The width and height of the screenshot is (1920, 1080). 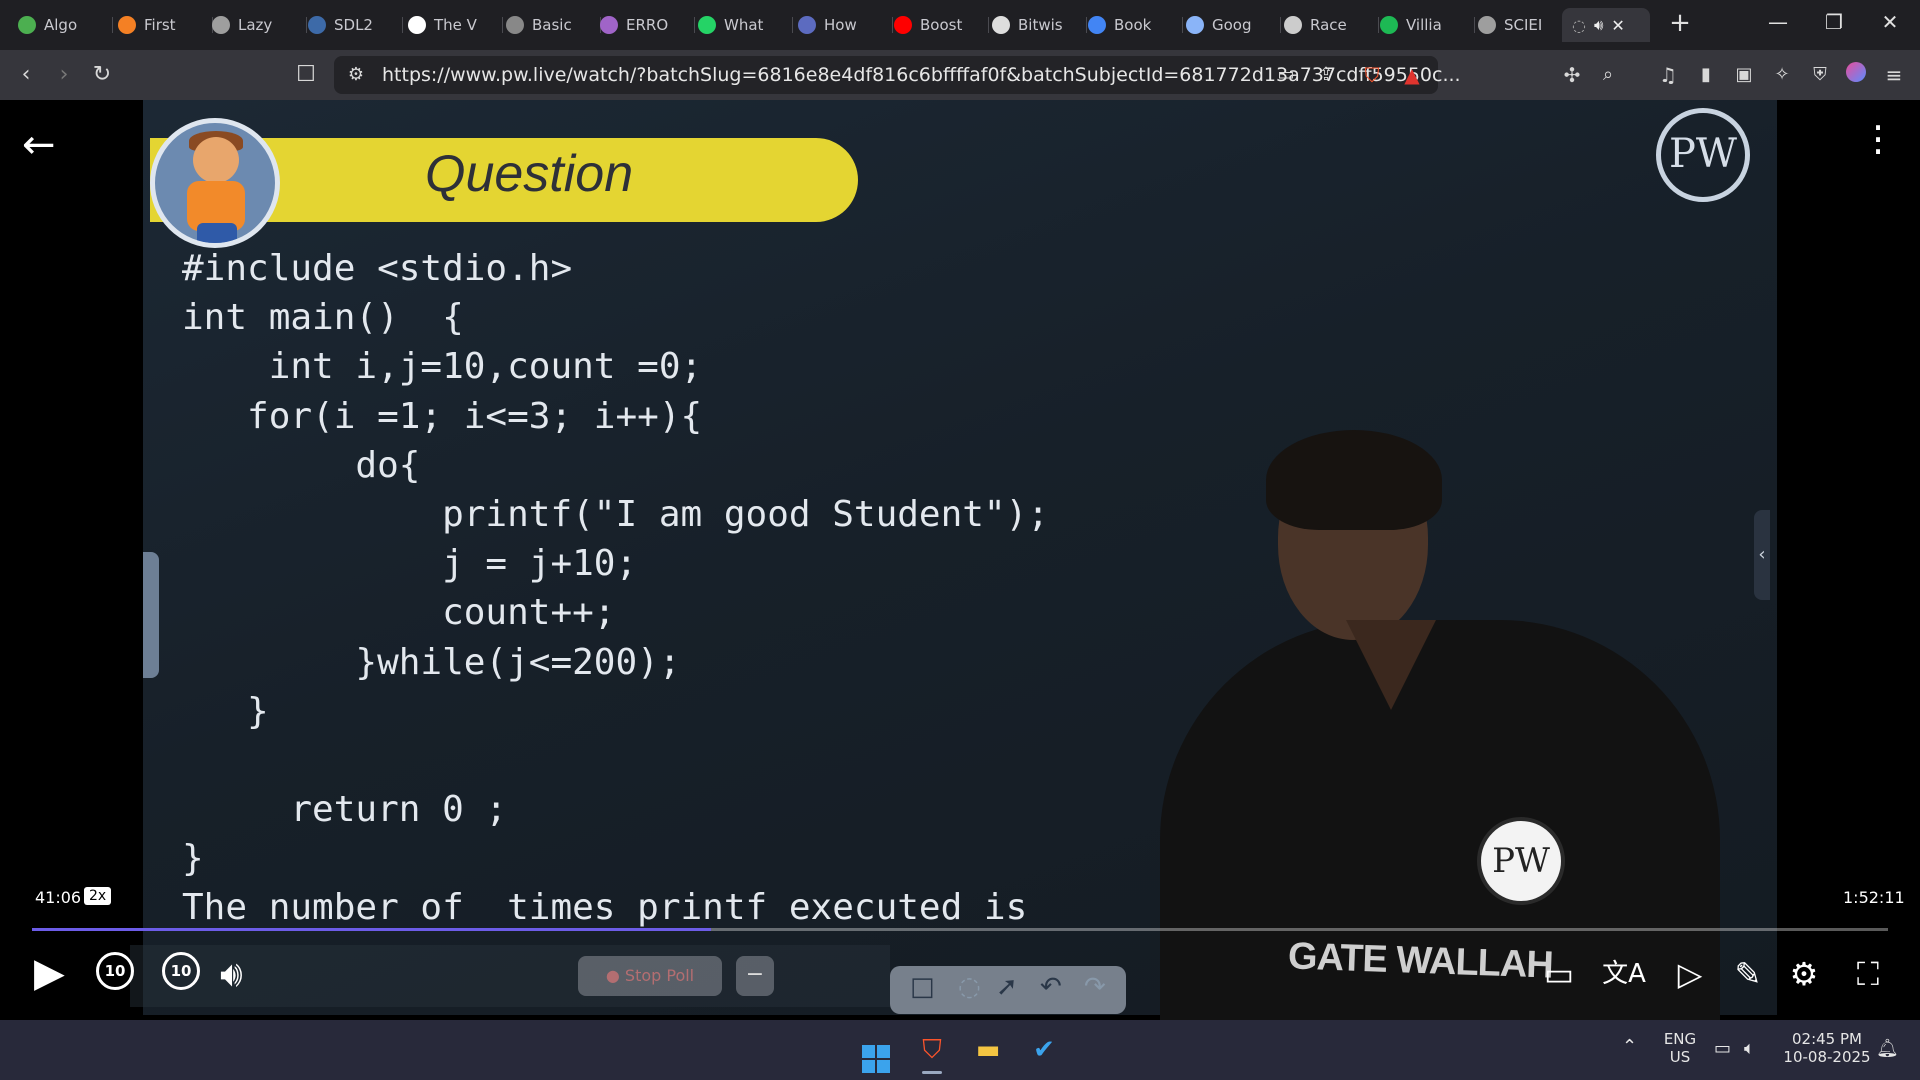 What do you see at coordinates (1820, 75) in the screenshot?
I see `vpn-icon: ⛨` at bounding box center [1820, 75].